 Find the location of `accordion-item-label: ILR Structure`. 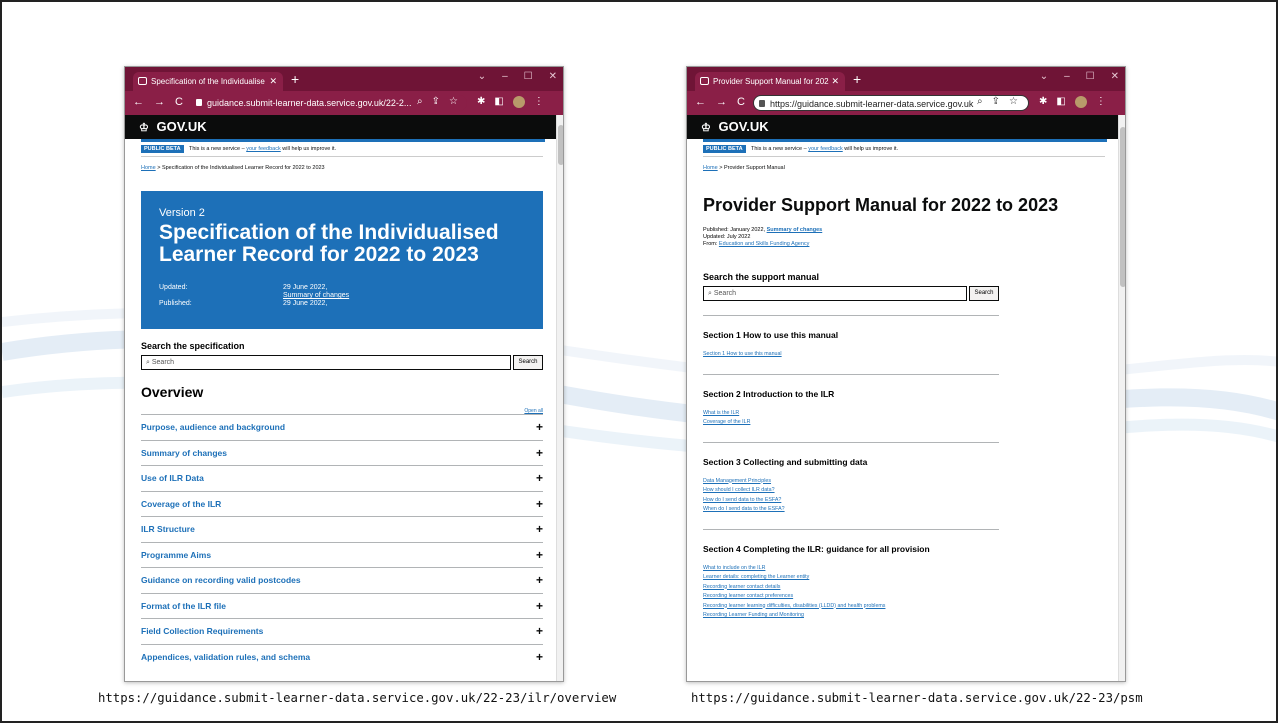

accordion-item-label: ILR Structure is located at coordinates (168, 529).